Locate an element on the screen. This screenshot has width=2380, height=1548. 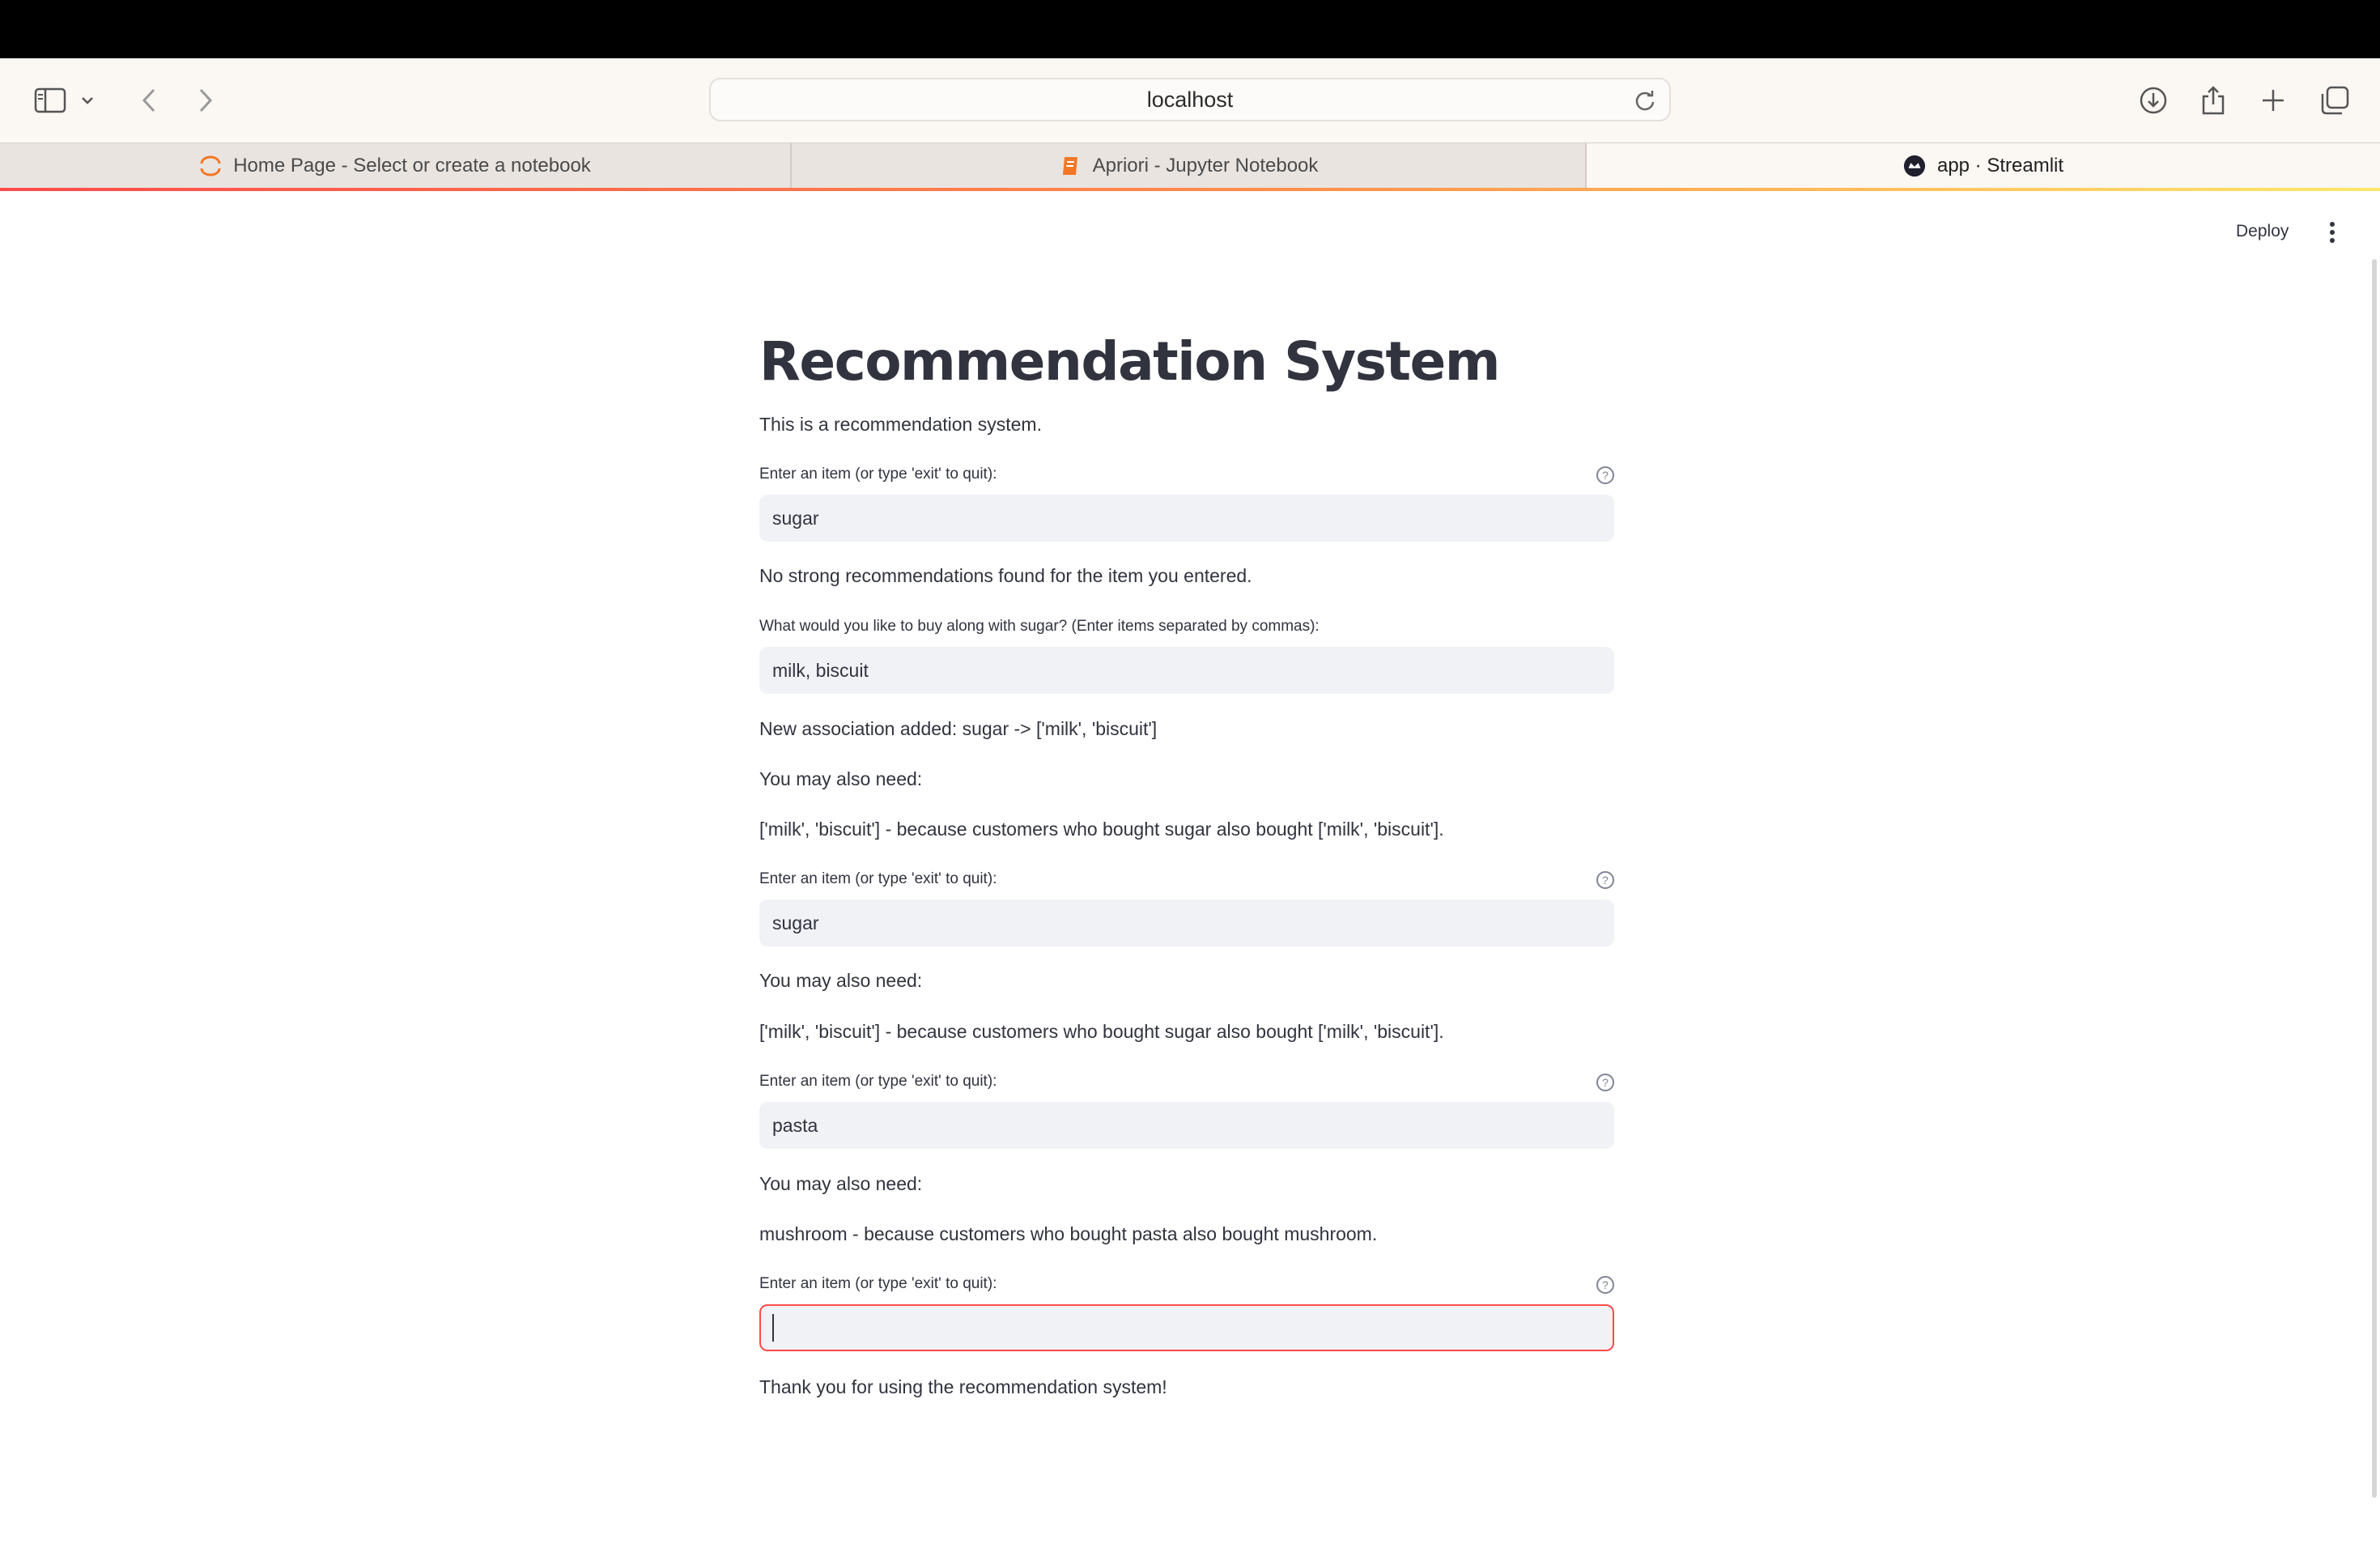
address-bar: localhost is located at coordinates (1190, 100).